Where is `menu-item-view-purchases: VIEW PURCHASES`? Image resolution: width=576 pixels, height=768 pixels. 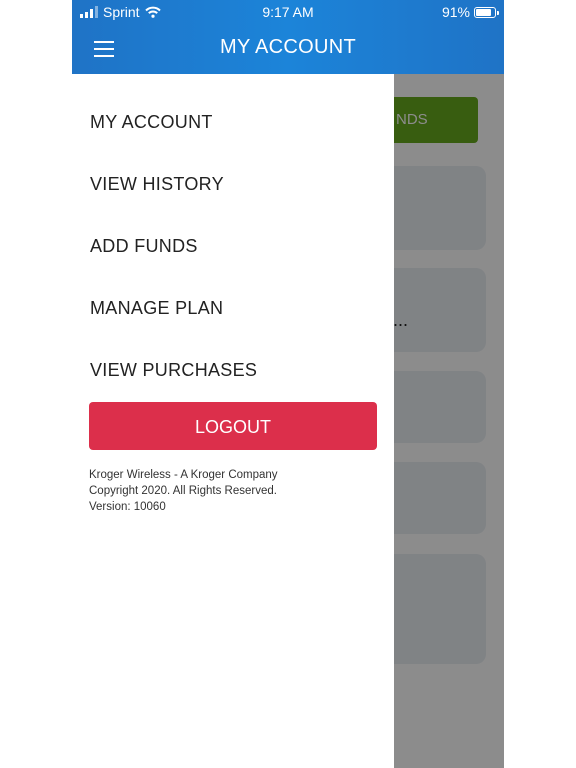
menu-item-view-purchases: VIEW PURCHASES is located at coordinates (173, 370).